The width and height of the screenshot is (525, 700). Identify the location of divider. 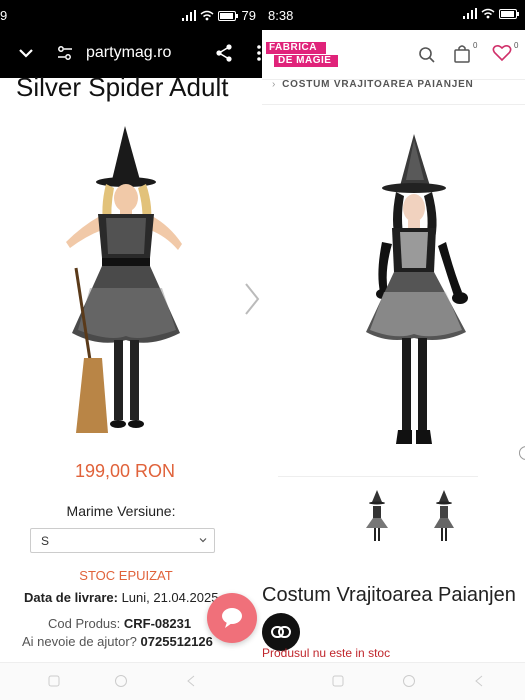
(393, 104).